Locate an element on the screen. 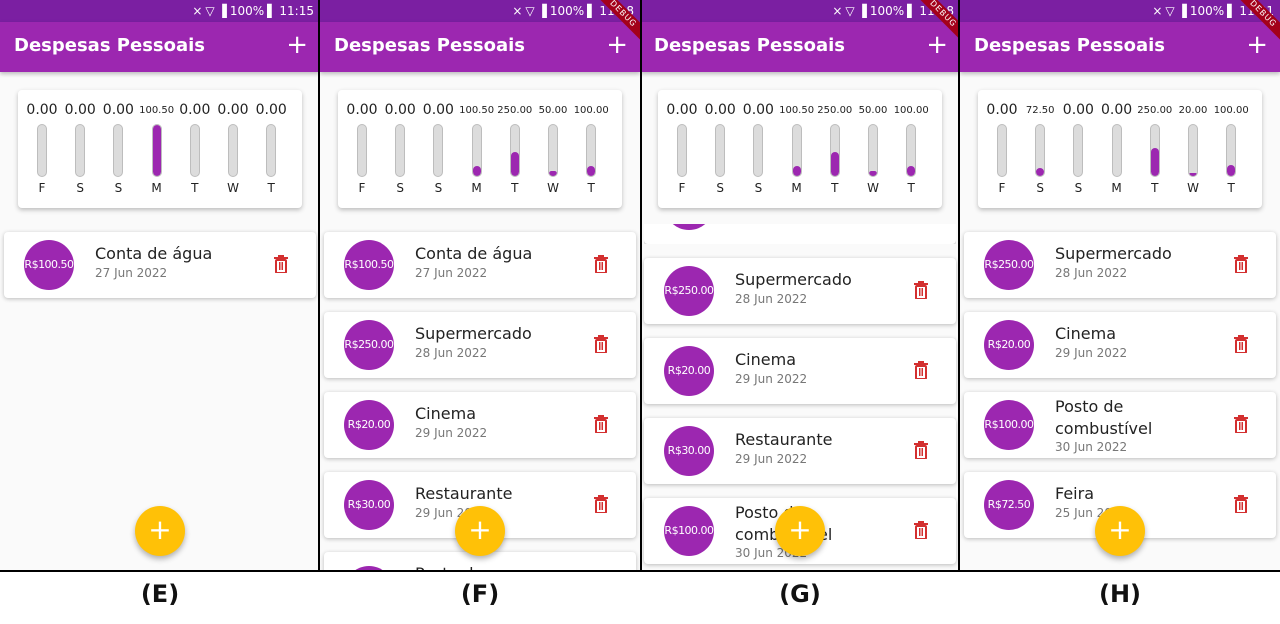 This screenshot has height=624, width=1280. transaction-value-avatar: R$100.50 is located at coordinates (369, 265).